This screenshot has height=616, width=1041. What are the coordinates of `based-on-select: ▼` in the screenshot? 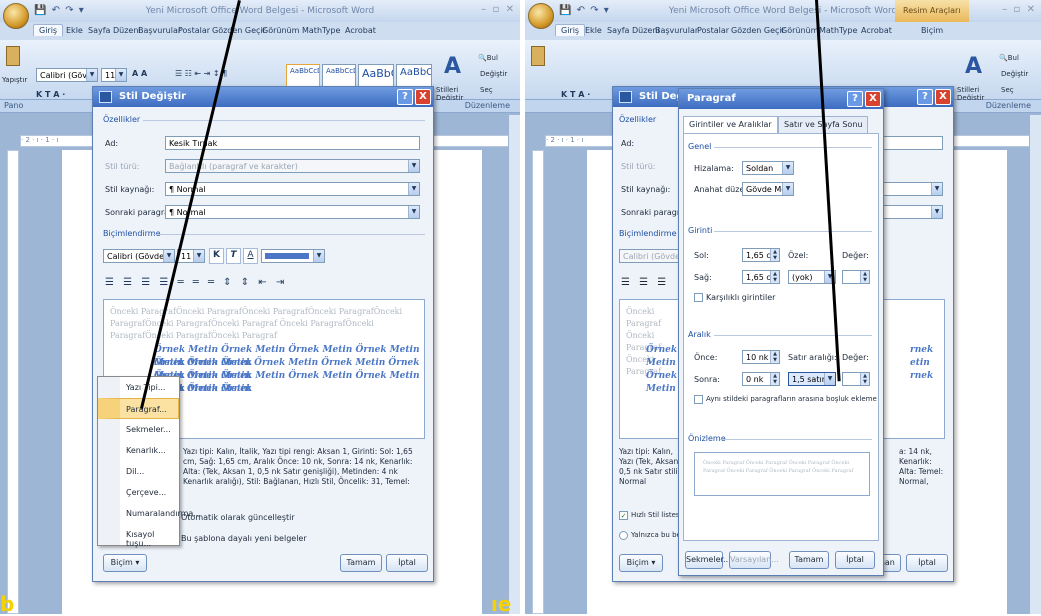 It's located at (911, 189).